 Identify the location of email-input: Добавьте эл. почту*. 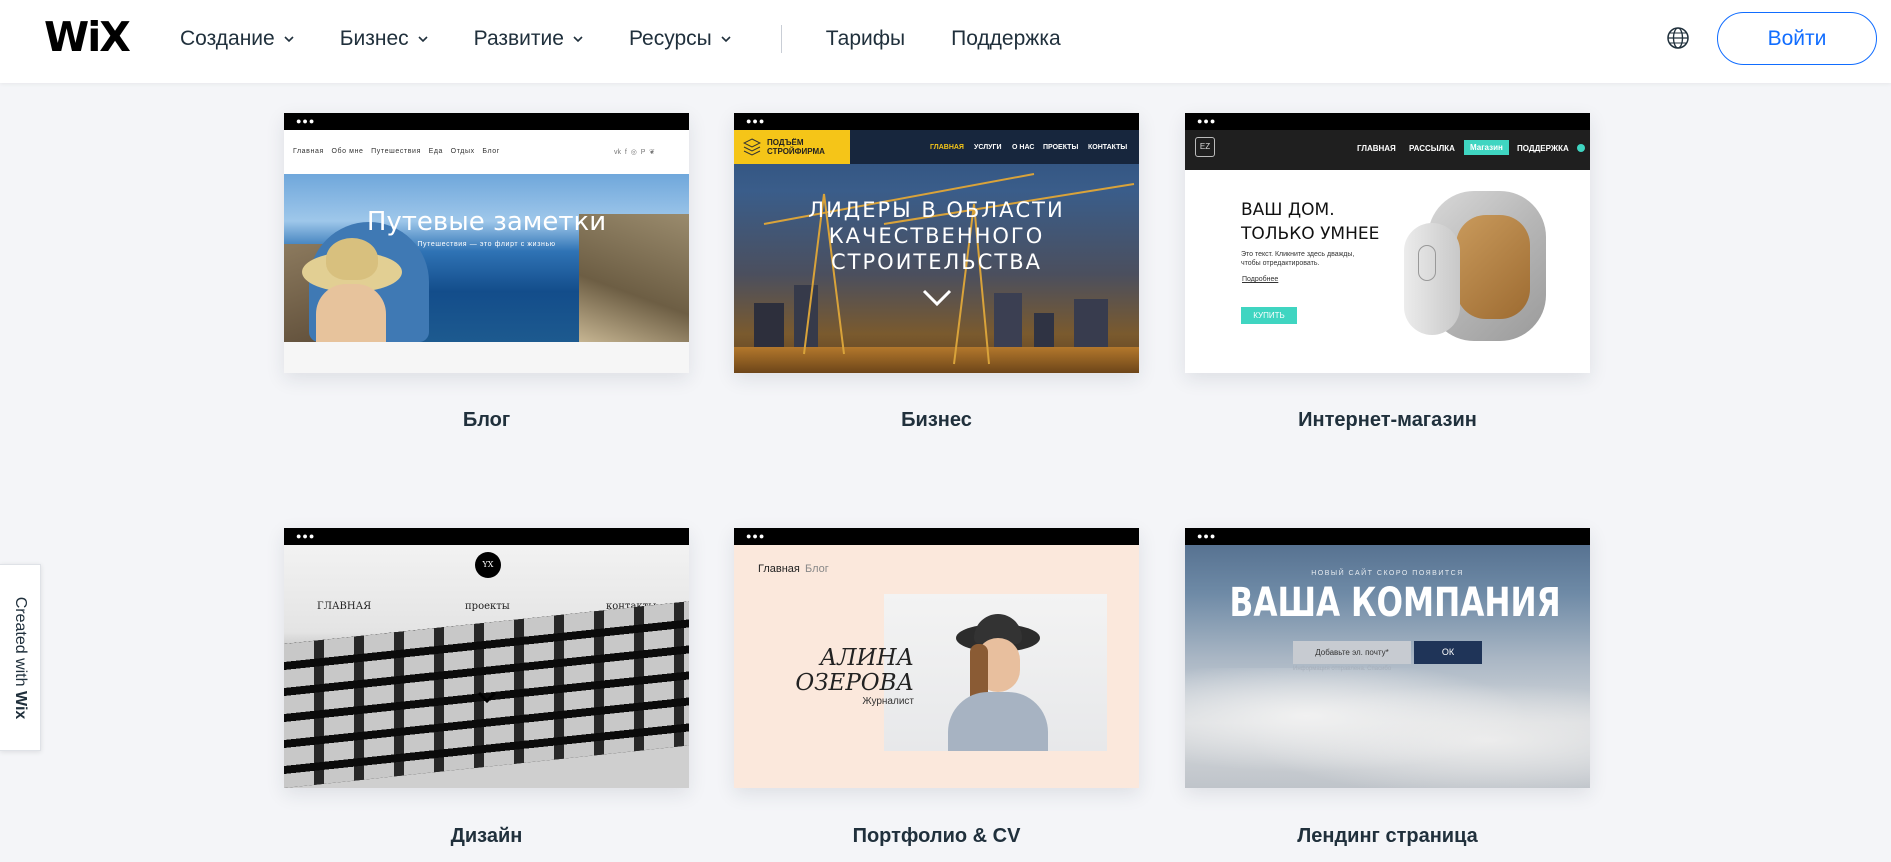
(1352, 652).